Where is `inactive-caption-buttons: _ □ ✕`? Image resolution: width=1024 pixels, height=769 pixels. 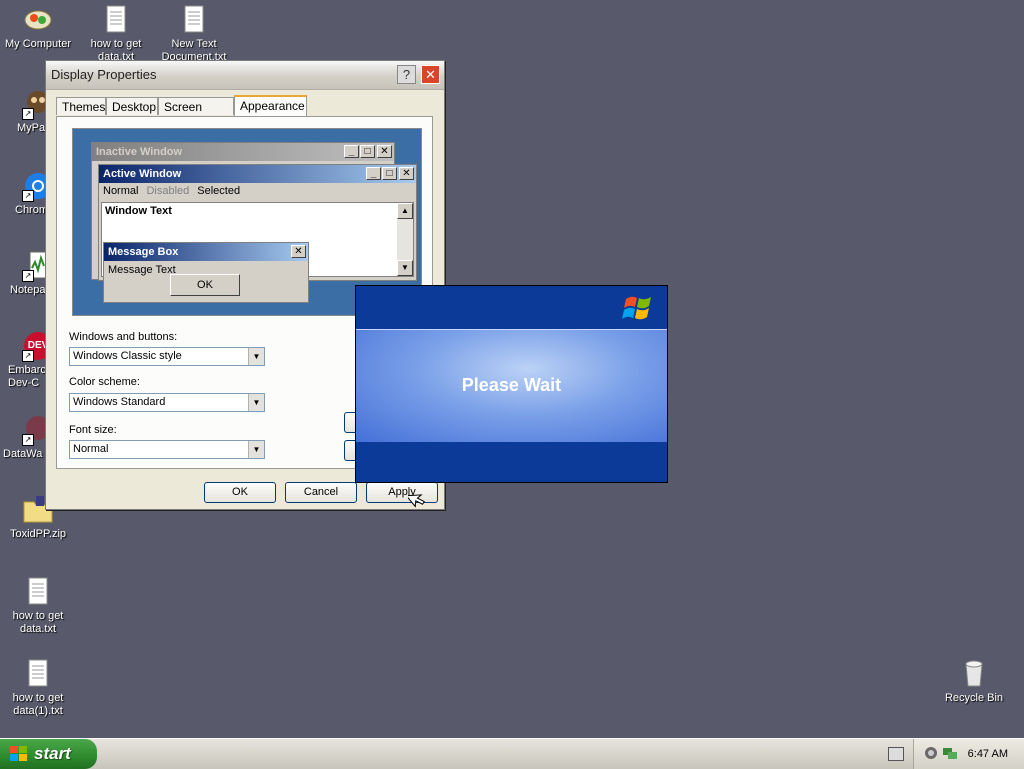 inactive-caption-buttons: _ □ ✕ is located at coordinates (367, 154).